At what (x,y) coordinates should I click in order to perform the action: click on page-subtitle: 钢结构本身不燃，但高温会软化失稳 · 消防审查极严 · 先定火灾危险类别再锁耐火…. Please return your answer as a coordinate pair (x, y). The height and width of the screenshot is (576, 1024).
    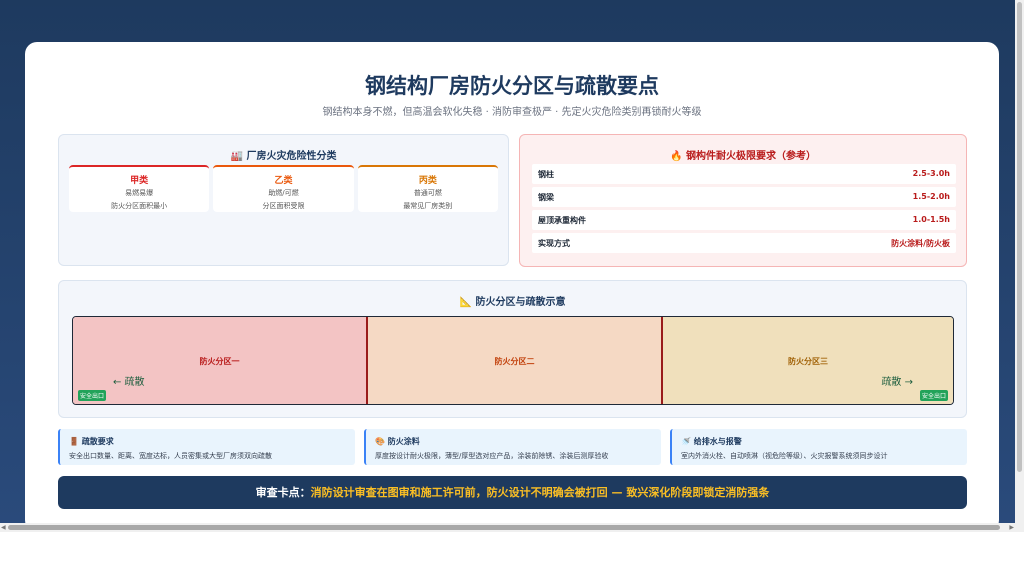
    Looking at the image, I should click on (512, 112).